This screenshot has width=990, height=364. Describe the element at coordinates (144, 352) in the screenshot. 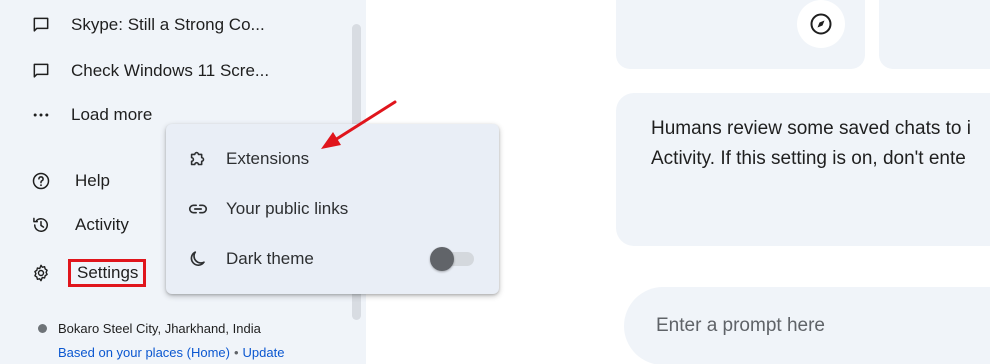

I see `places-source-link: Based on your places (Home)` at that location.